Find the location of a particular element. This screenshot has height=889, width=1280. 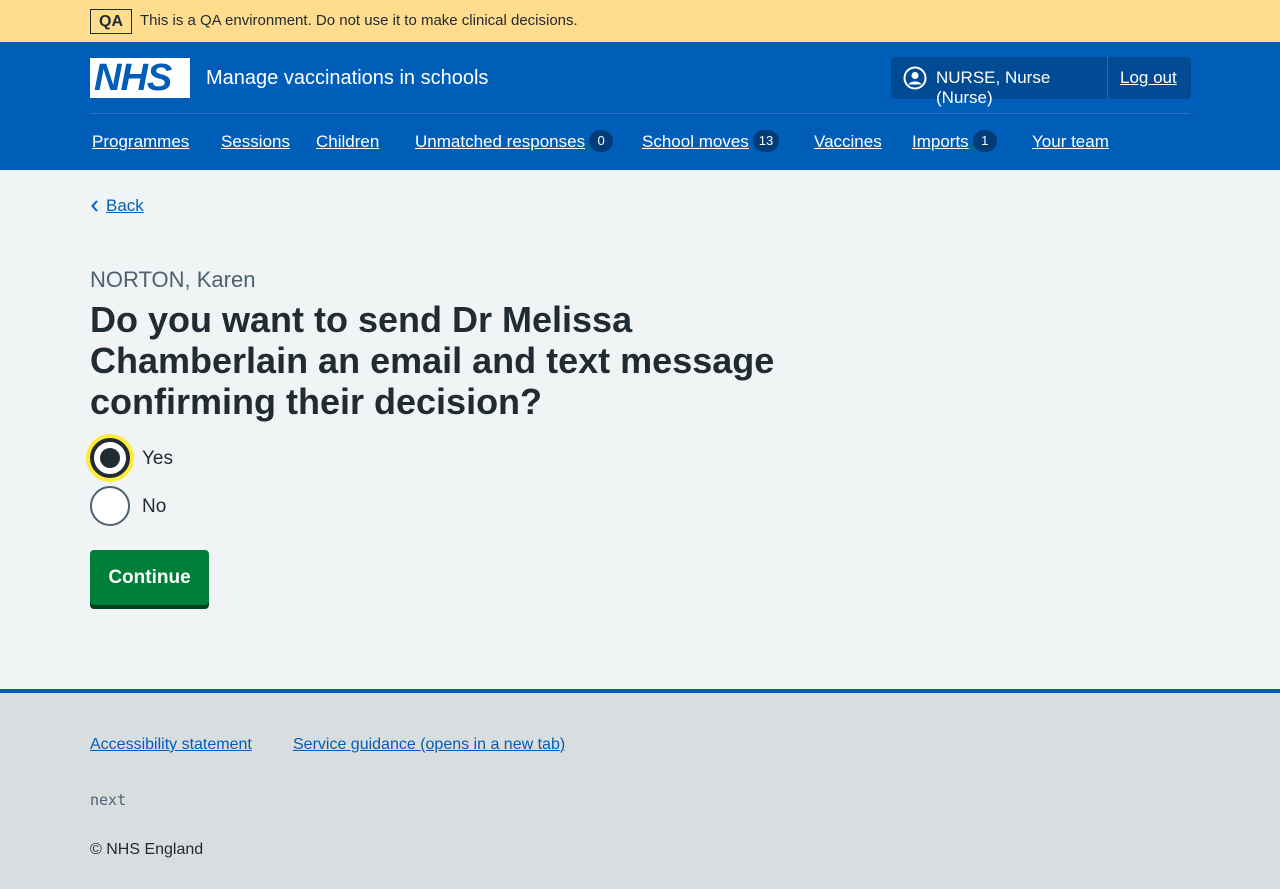

nav-item-label: Programmes is located at coordinates (141, 141).